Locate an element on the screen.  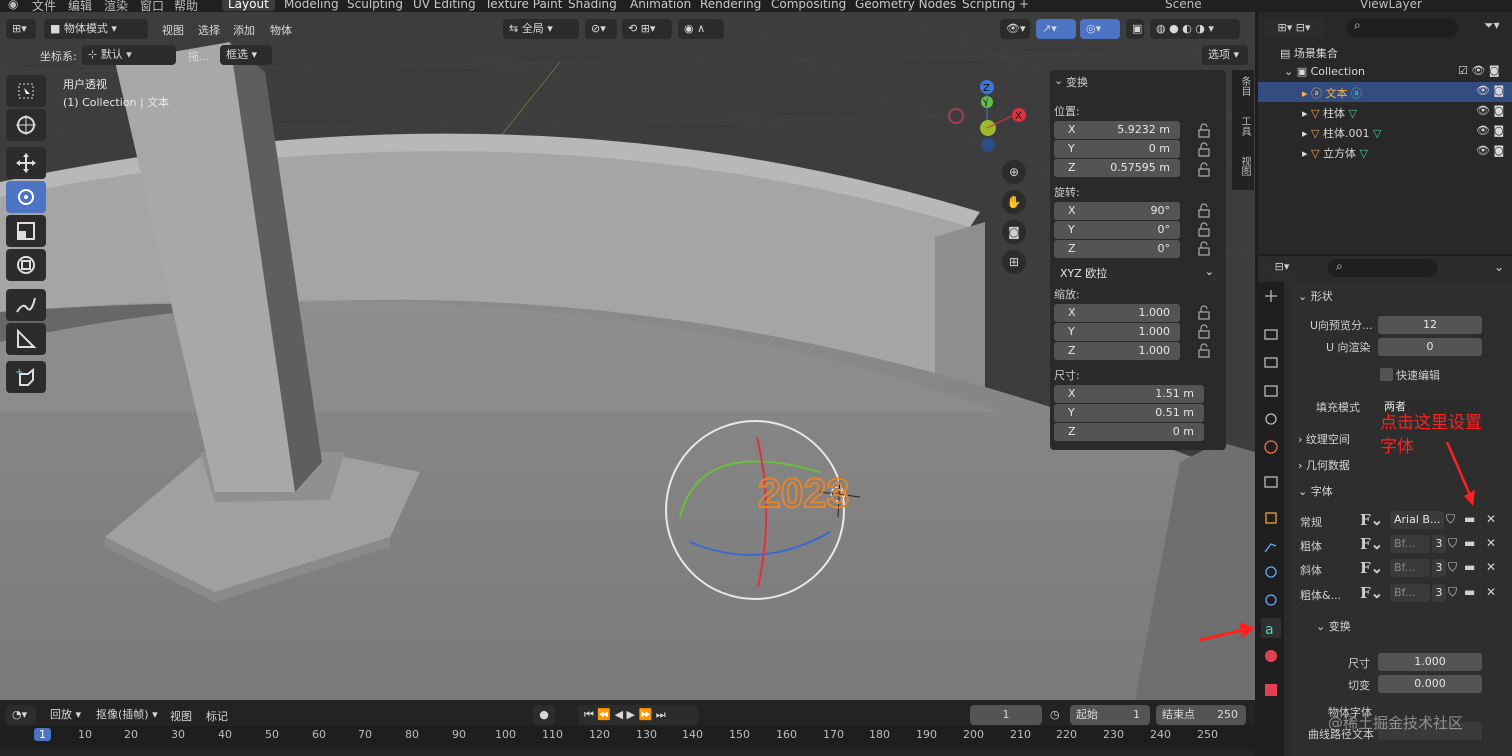
outliner-item-cylinder: ▸ ▽ 柱体 ▽ 👁 ◙ is located at coordinates (1385, 112).